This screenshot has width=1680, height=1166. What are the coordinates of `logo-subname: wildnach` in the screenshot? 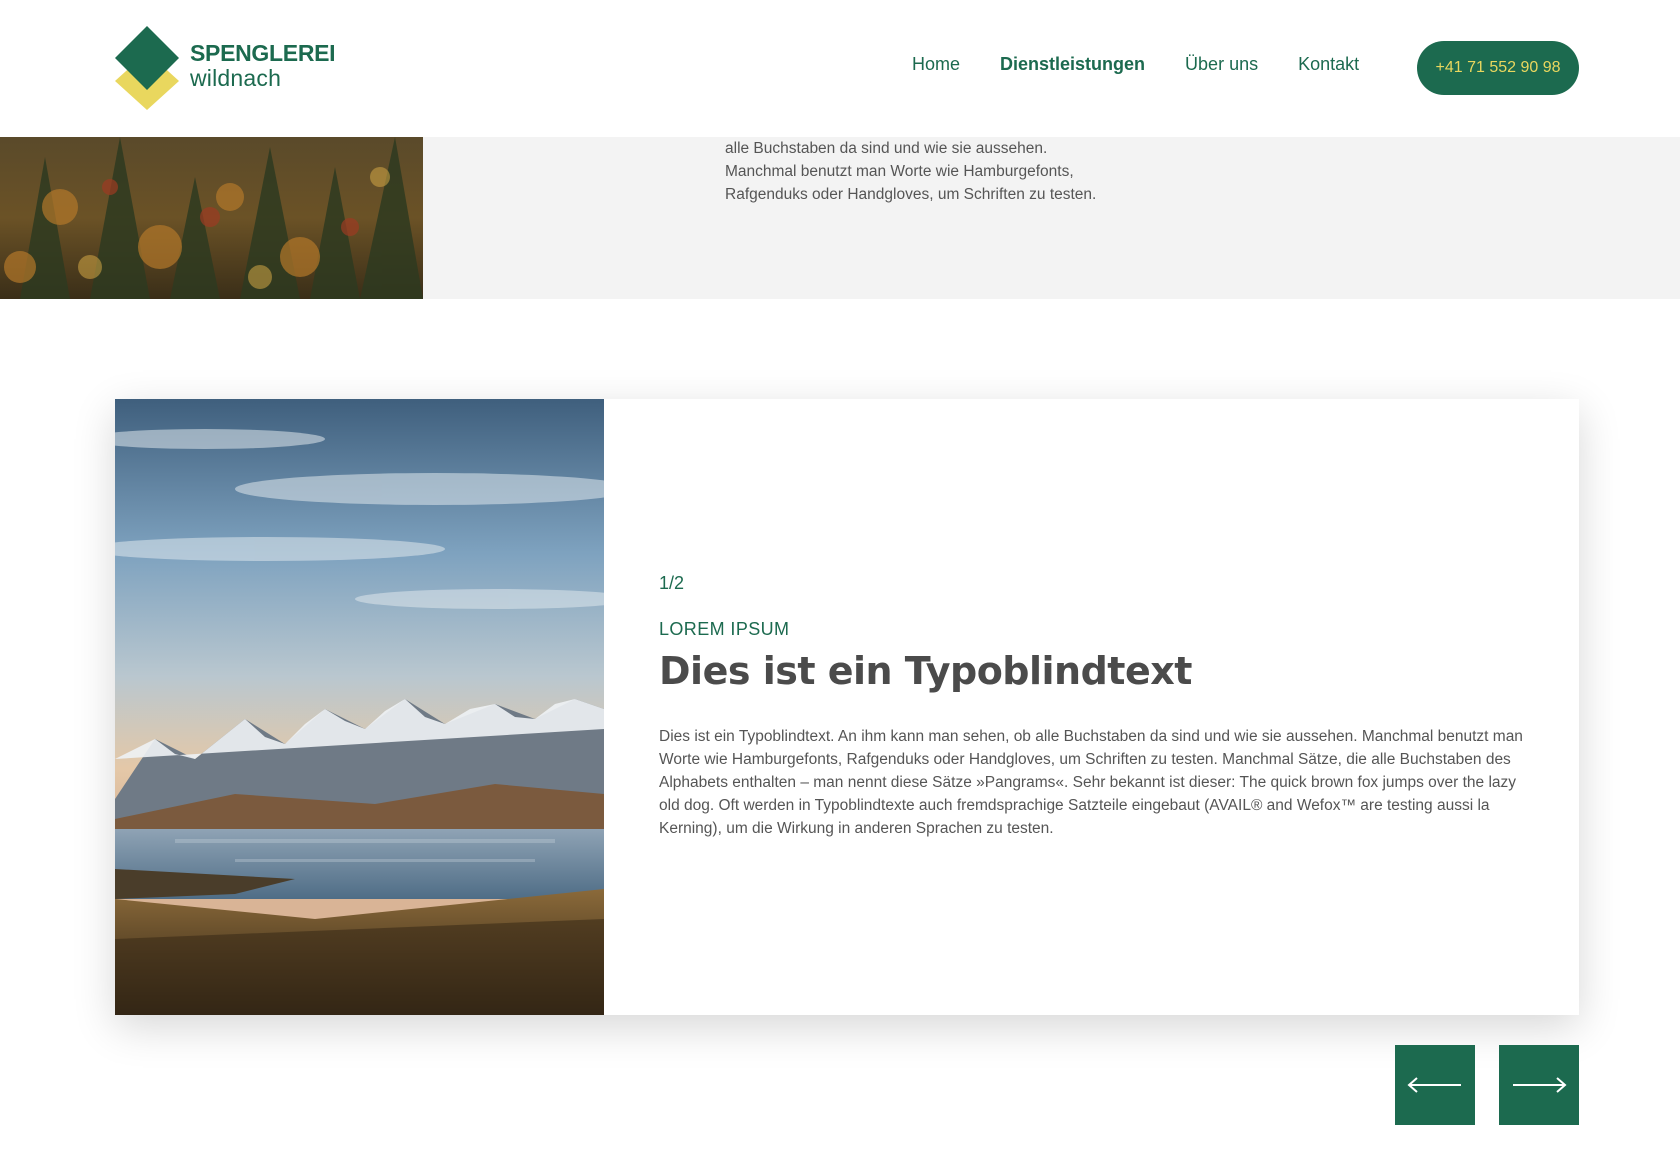 It's located at (236, 78).